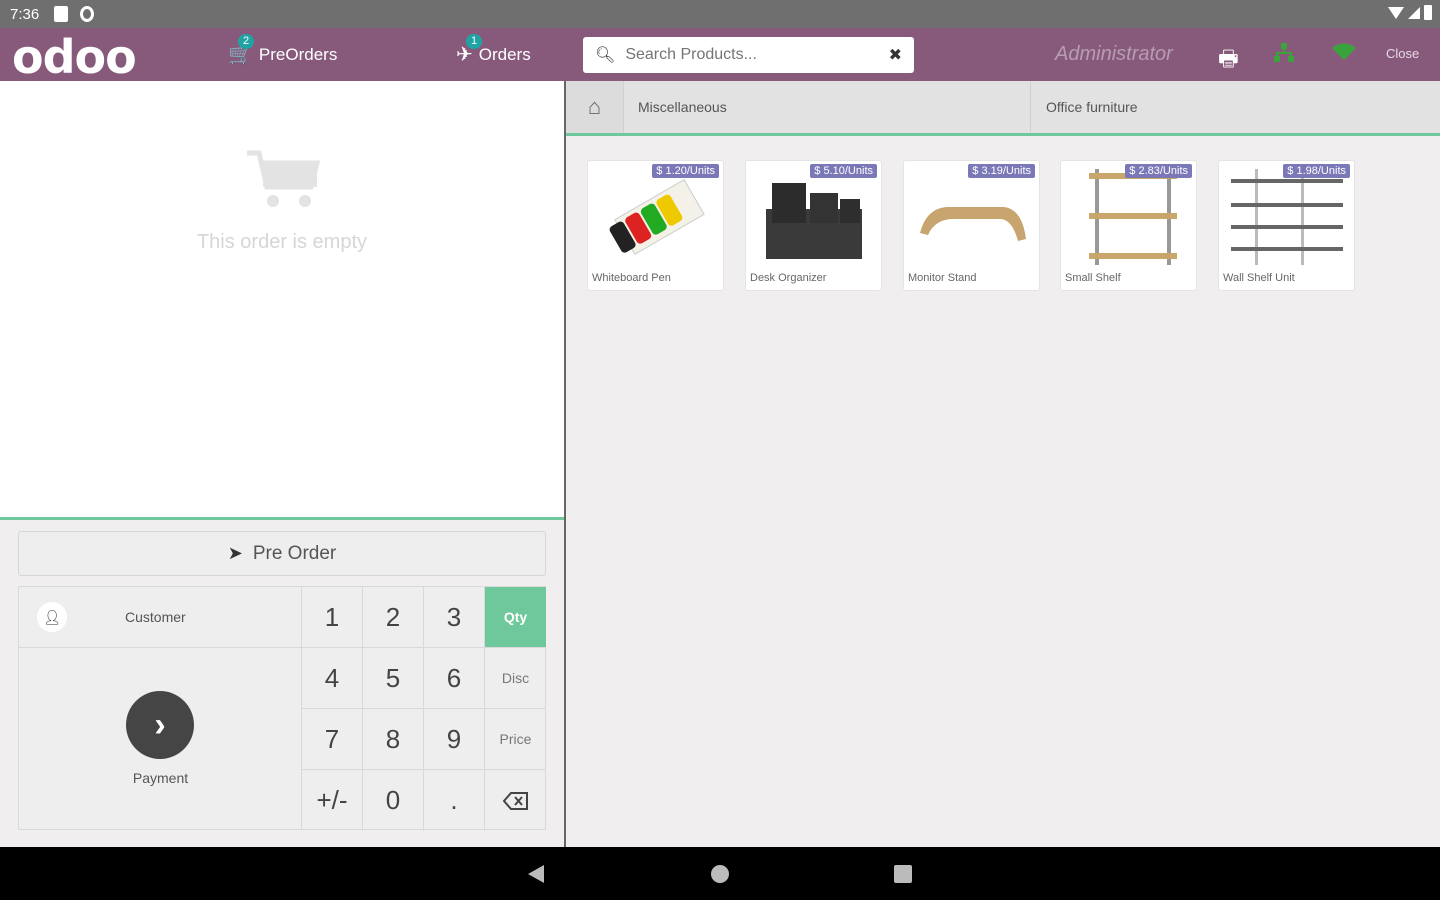 The width and height of the screenshot is (1440, 900). I want to click on preorders-button: 🛒 2 PreOrders, so click(282, 54).